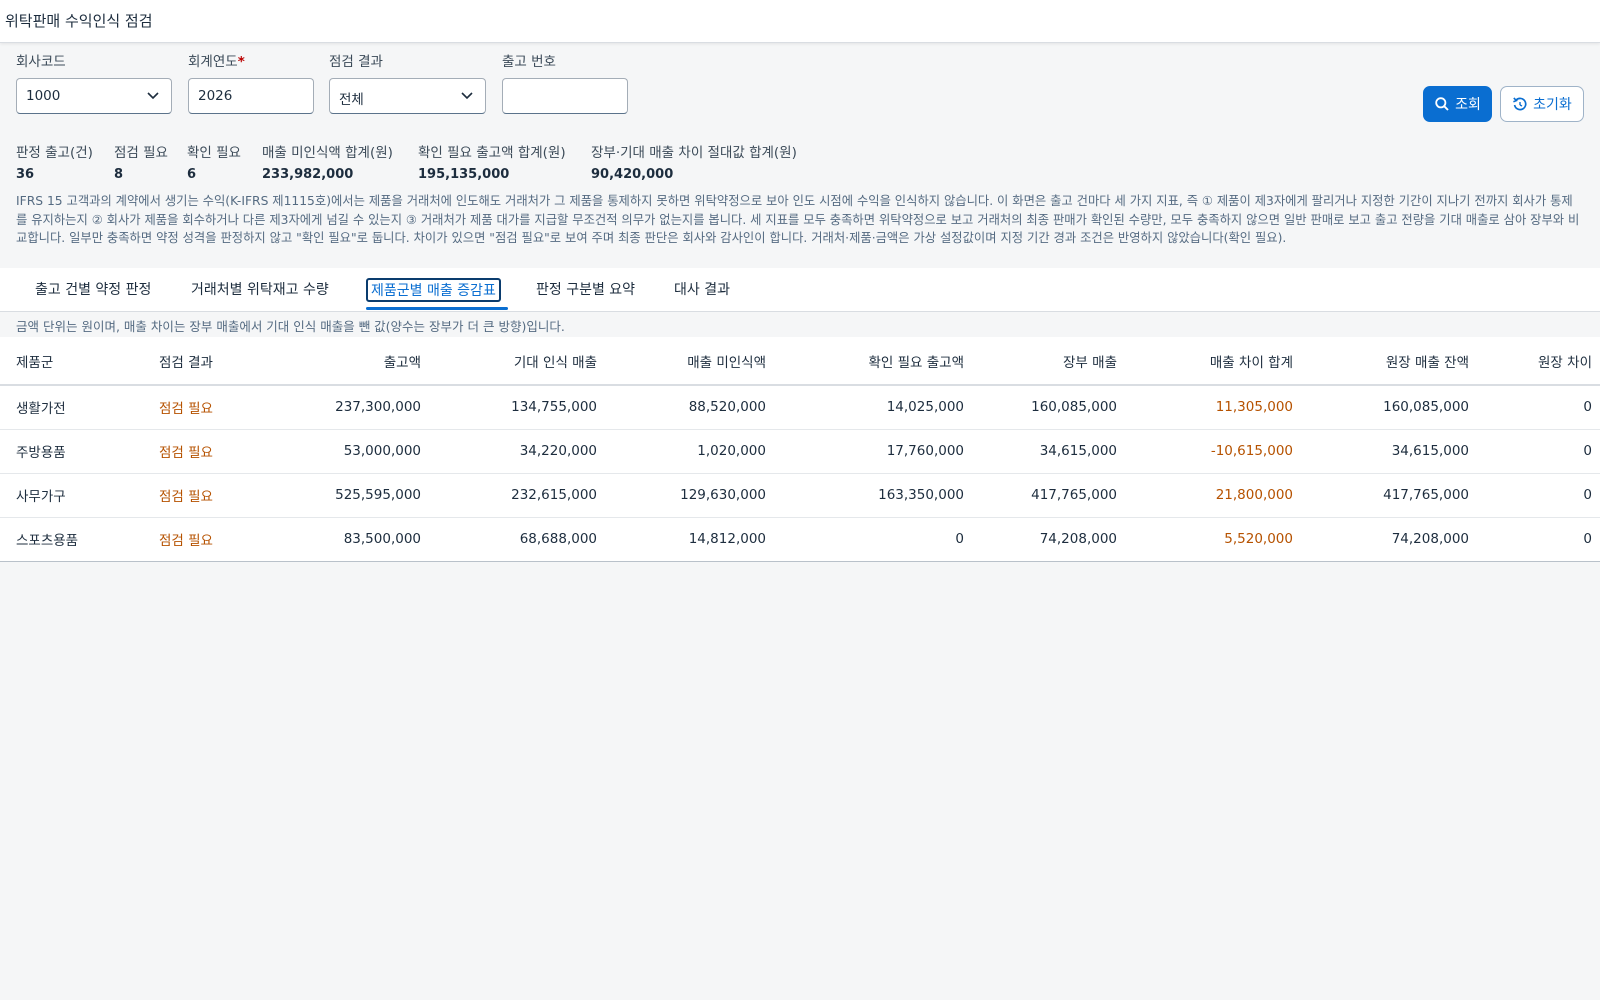 The image size is (1600, 1000). What do you see at coordinates (959, 539) in the screenshot?
I see `cell-confirm-needed-amount: 0` at bounding box center [959, 539].